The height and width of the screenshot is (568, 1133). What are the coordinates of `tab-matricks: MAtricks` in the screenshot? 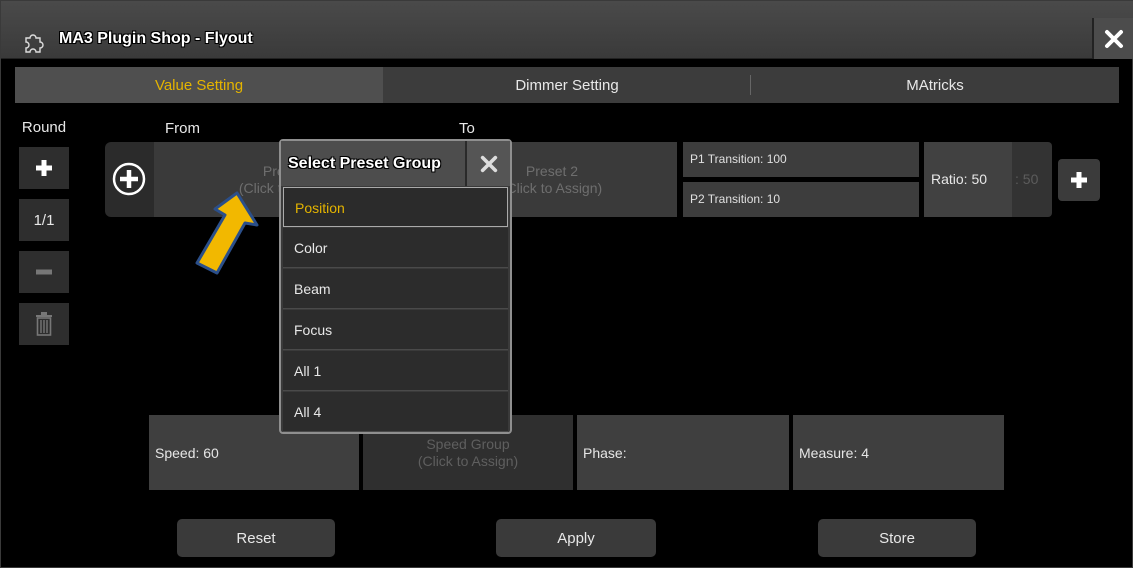 It's located at (935, 85).